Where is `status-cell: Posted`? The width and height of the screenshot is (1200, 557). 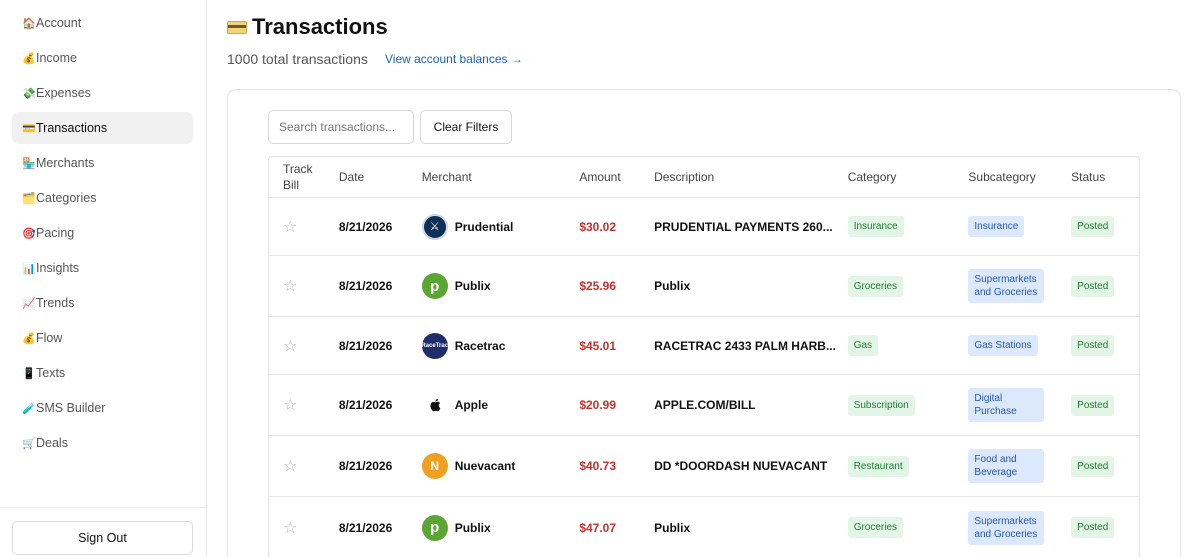
status-cell: Posted is located at coordinates (1105, 345).